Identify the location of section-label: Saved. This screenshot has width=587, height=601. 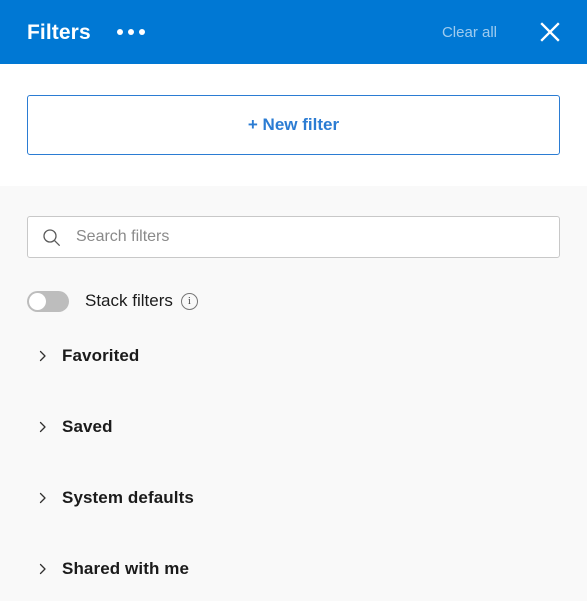
(87, 426).